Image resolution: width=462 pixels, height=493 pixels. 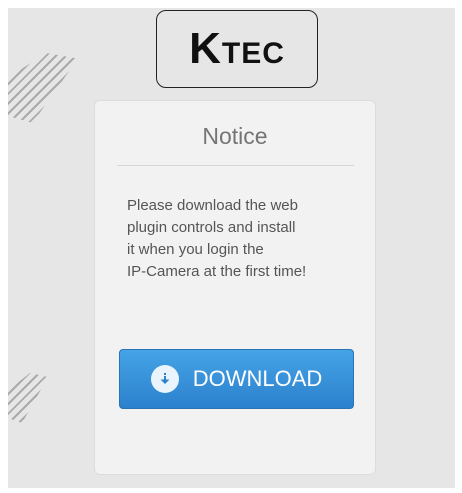 What do you see at coordinates (205, 48) in the screenshot?
I see `logo-first-letter: K` at bounding box center [205, 48].